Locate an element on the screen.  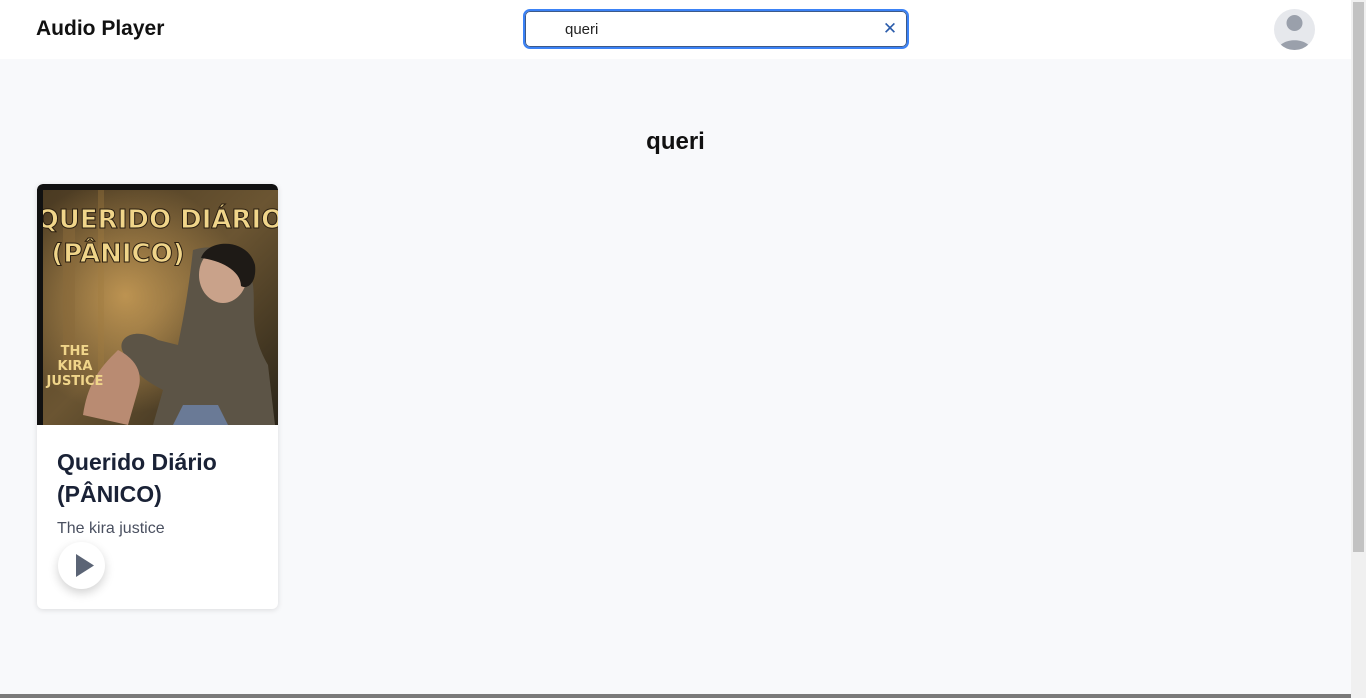
top-bar: Audio Player ✕ is located at coordinates (675, 29).